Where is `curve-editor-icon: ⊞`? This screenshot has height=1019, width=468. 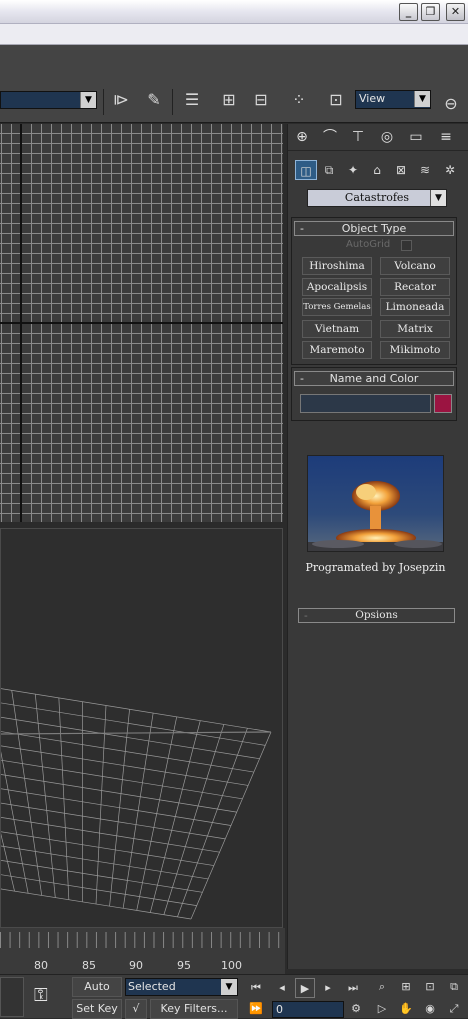
curve-editor-icon: ⊞ is located at coordinates (229, 100).